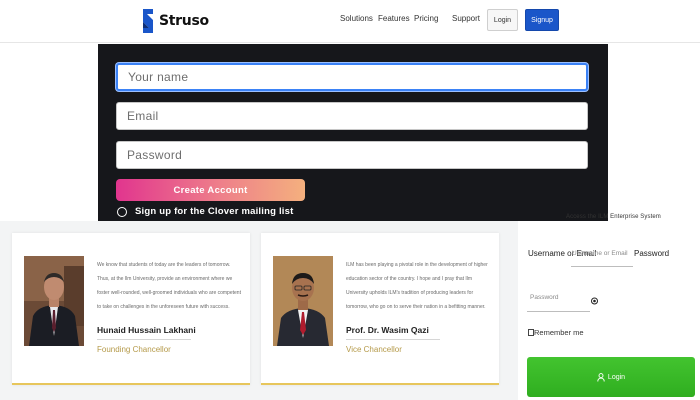  Describe the element at coordinates (613, 217) in the screenshot. I see `login-heading: Access the ILM Enterprise System` at that location.